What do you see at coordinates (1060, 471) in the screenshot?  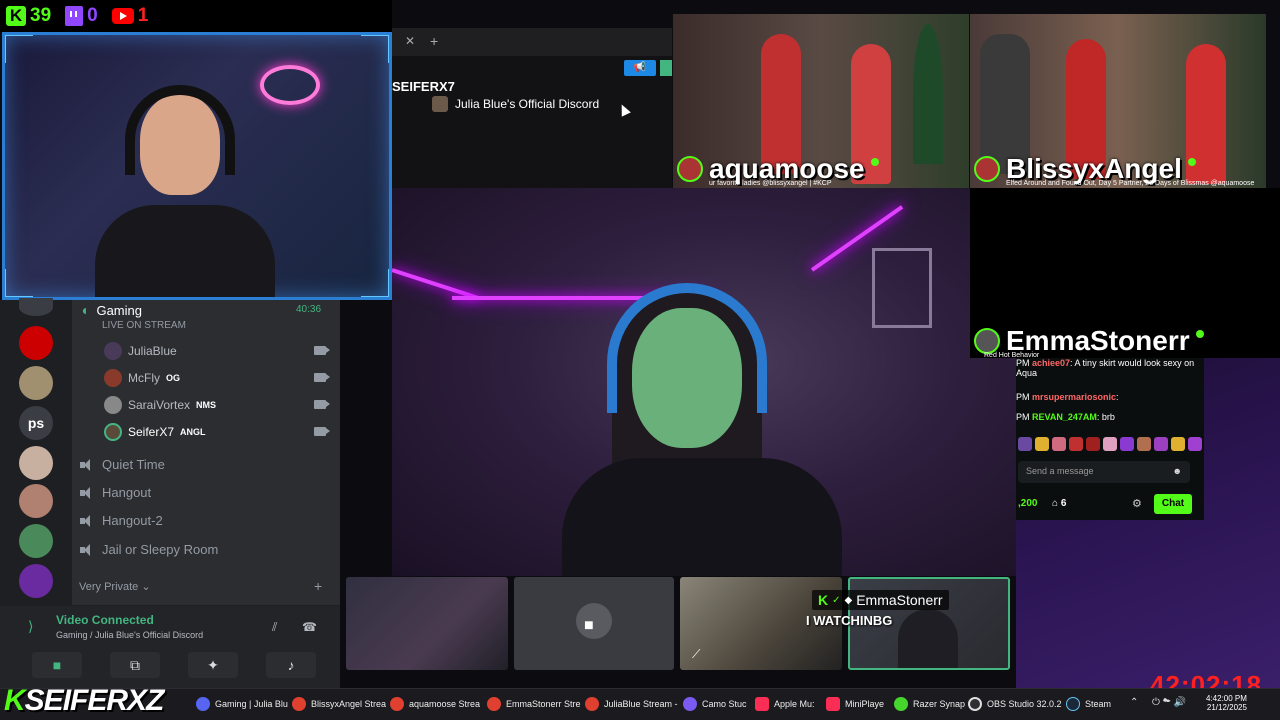 I see `chat-input-placeholder: Send a message` at bounding box center [1060, 471].